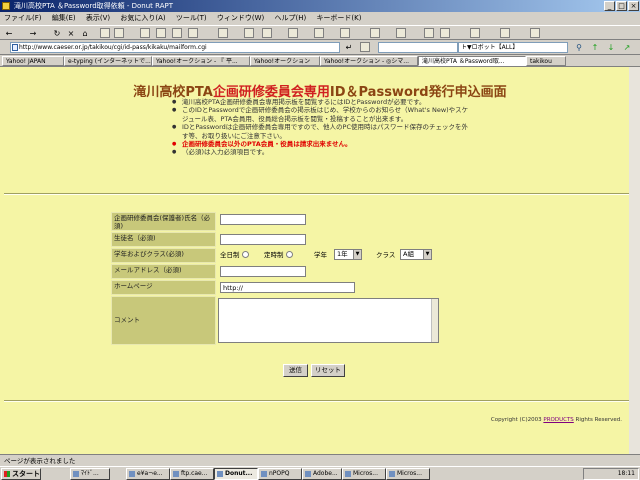 The width and height of the screenshot is (640, 480). I want to click on home-icon: ⌂, so click(85, 33).